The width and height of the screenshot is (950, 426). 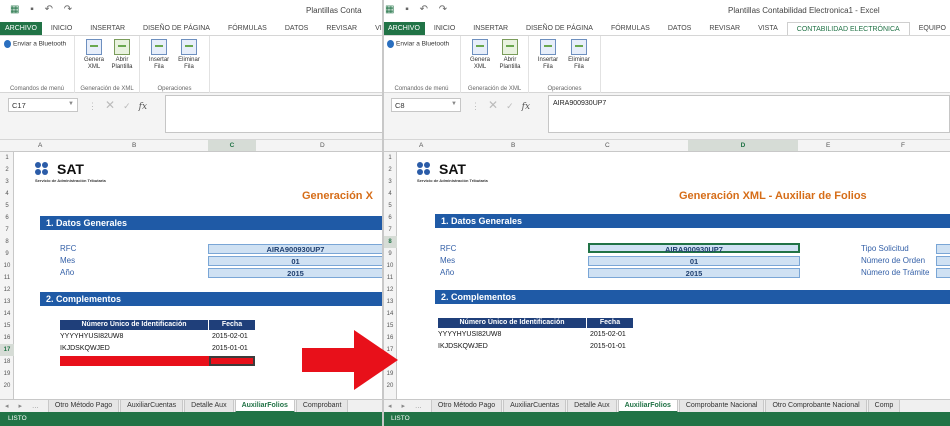 What do you see at coordinates (189, 55) in the screenshot?
I see `eliminar-fila-button: Eliminar Fila` at bounding box center [189, 55].